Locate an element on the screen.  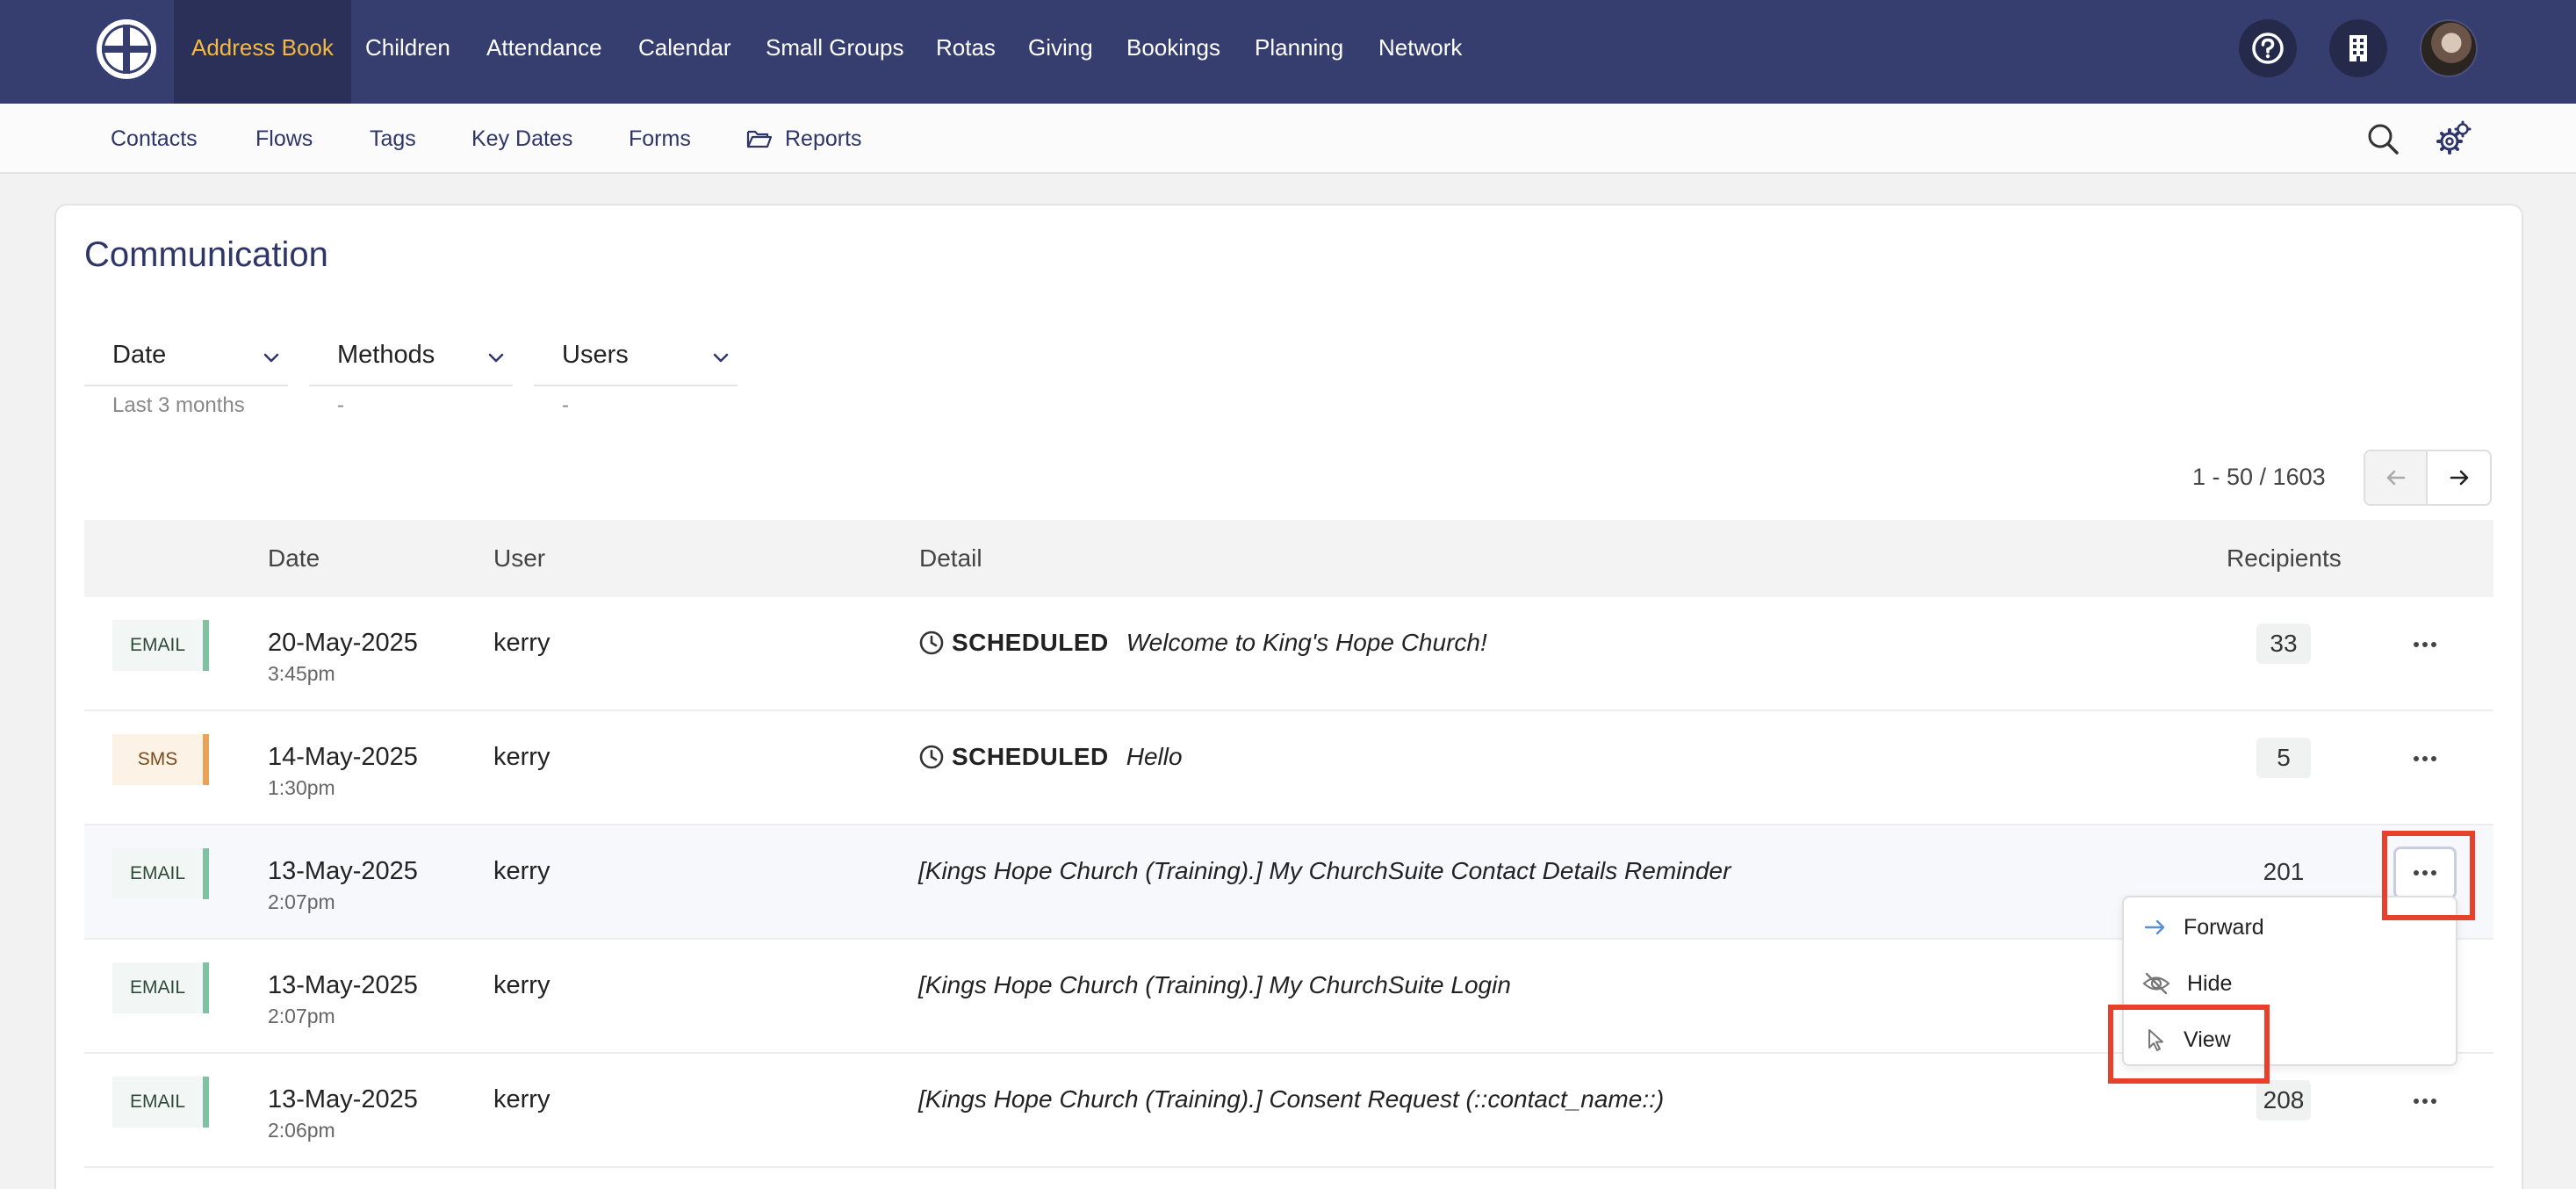
next-page-button is located at coordinates (2459, 478).